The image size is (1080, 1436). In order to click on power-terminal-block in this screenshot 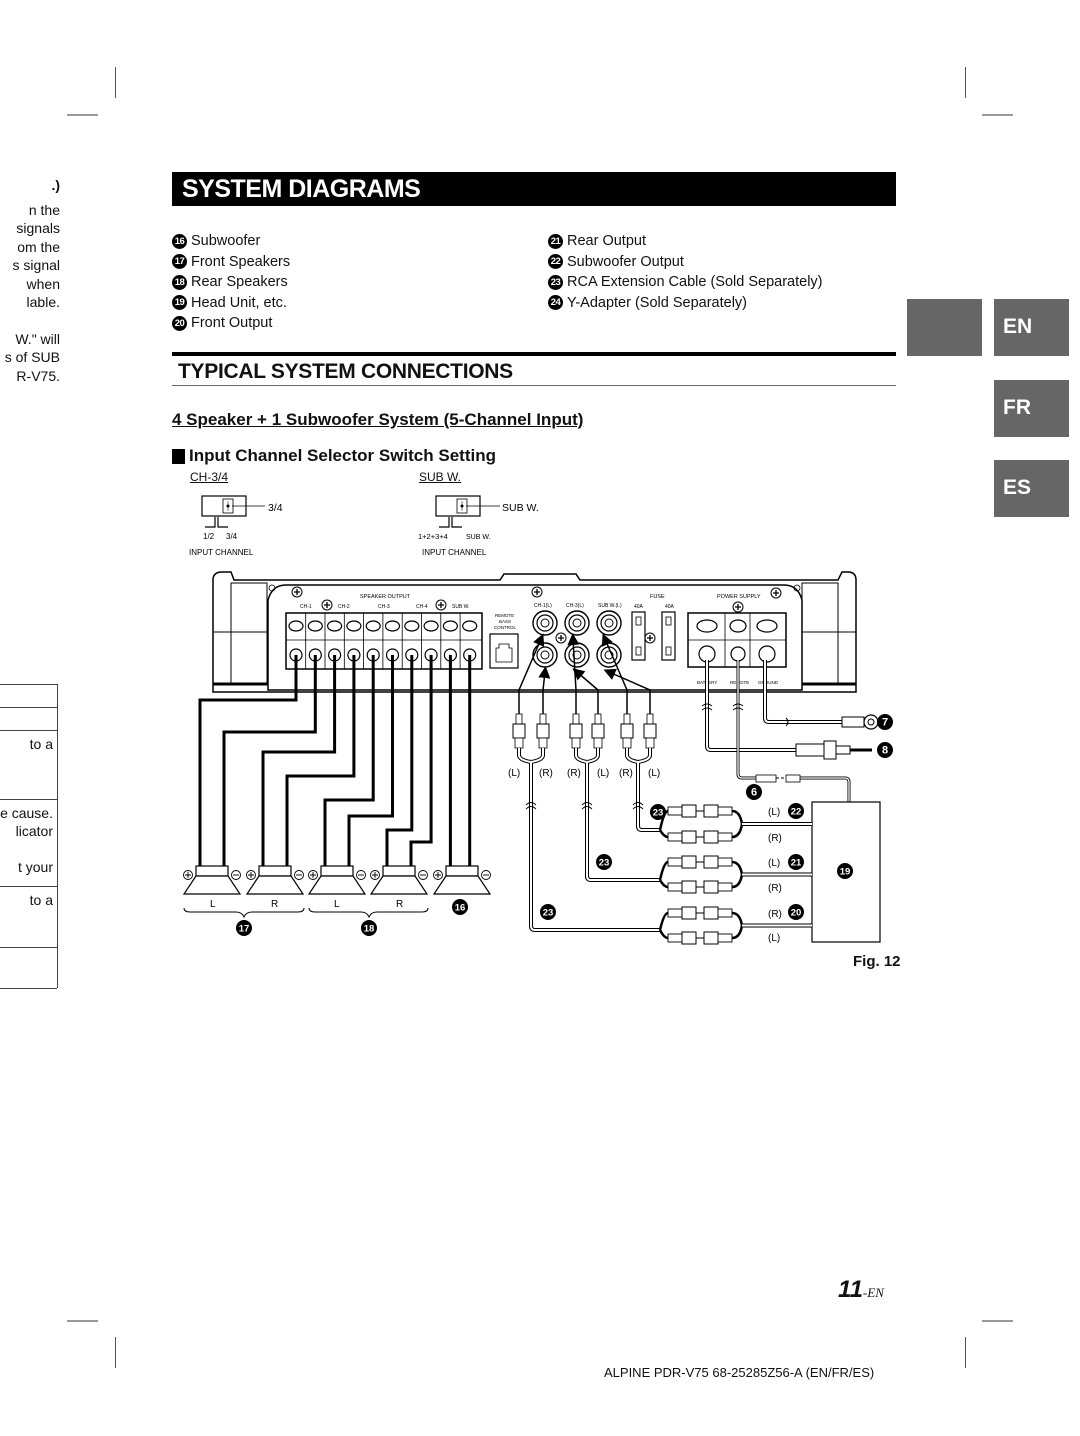, I will do `click(737, 640)`.